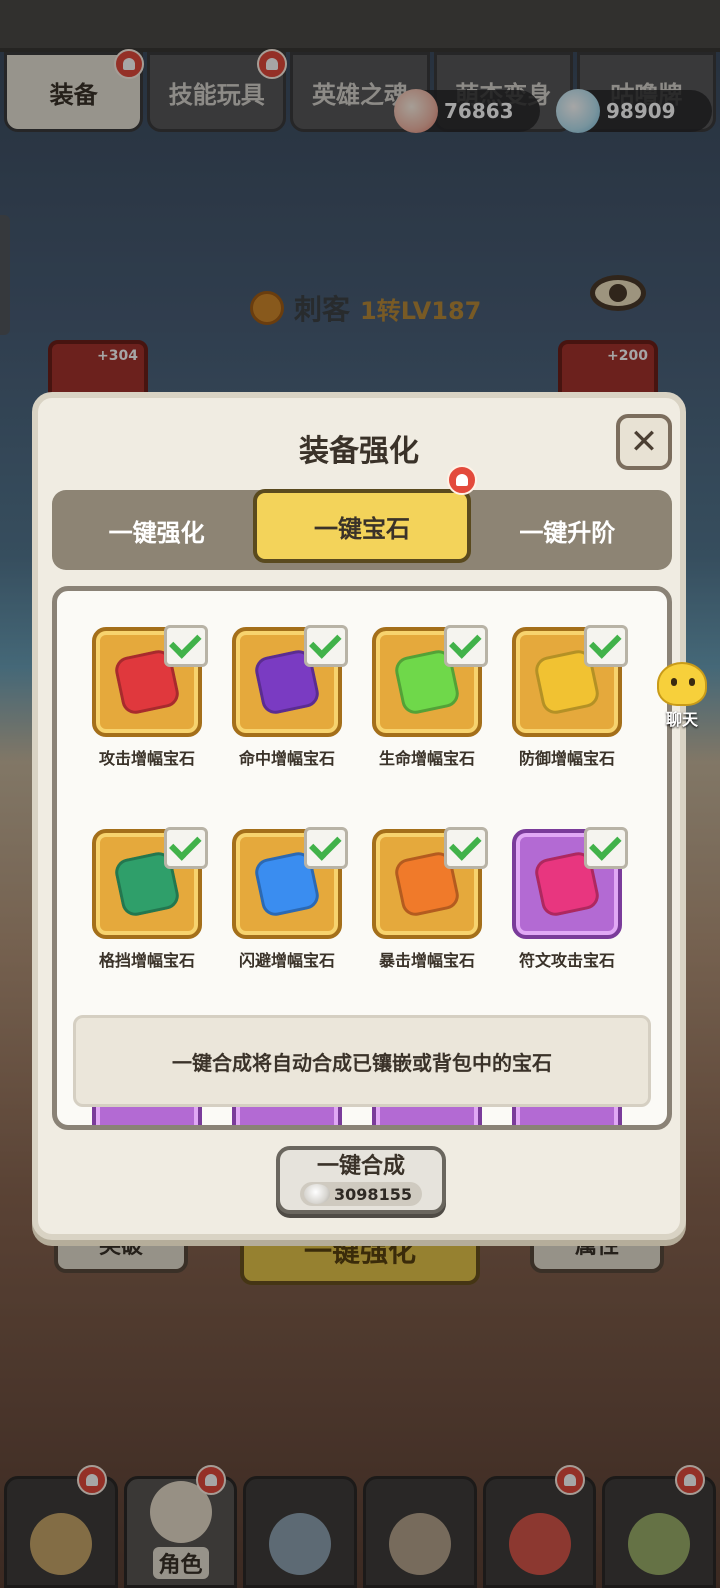 The image size is (720, 1588). I want to click on tab-one-click-gem: 一键宝石, so click(365, 514).